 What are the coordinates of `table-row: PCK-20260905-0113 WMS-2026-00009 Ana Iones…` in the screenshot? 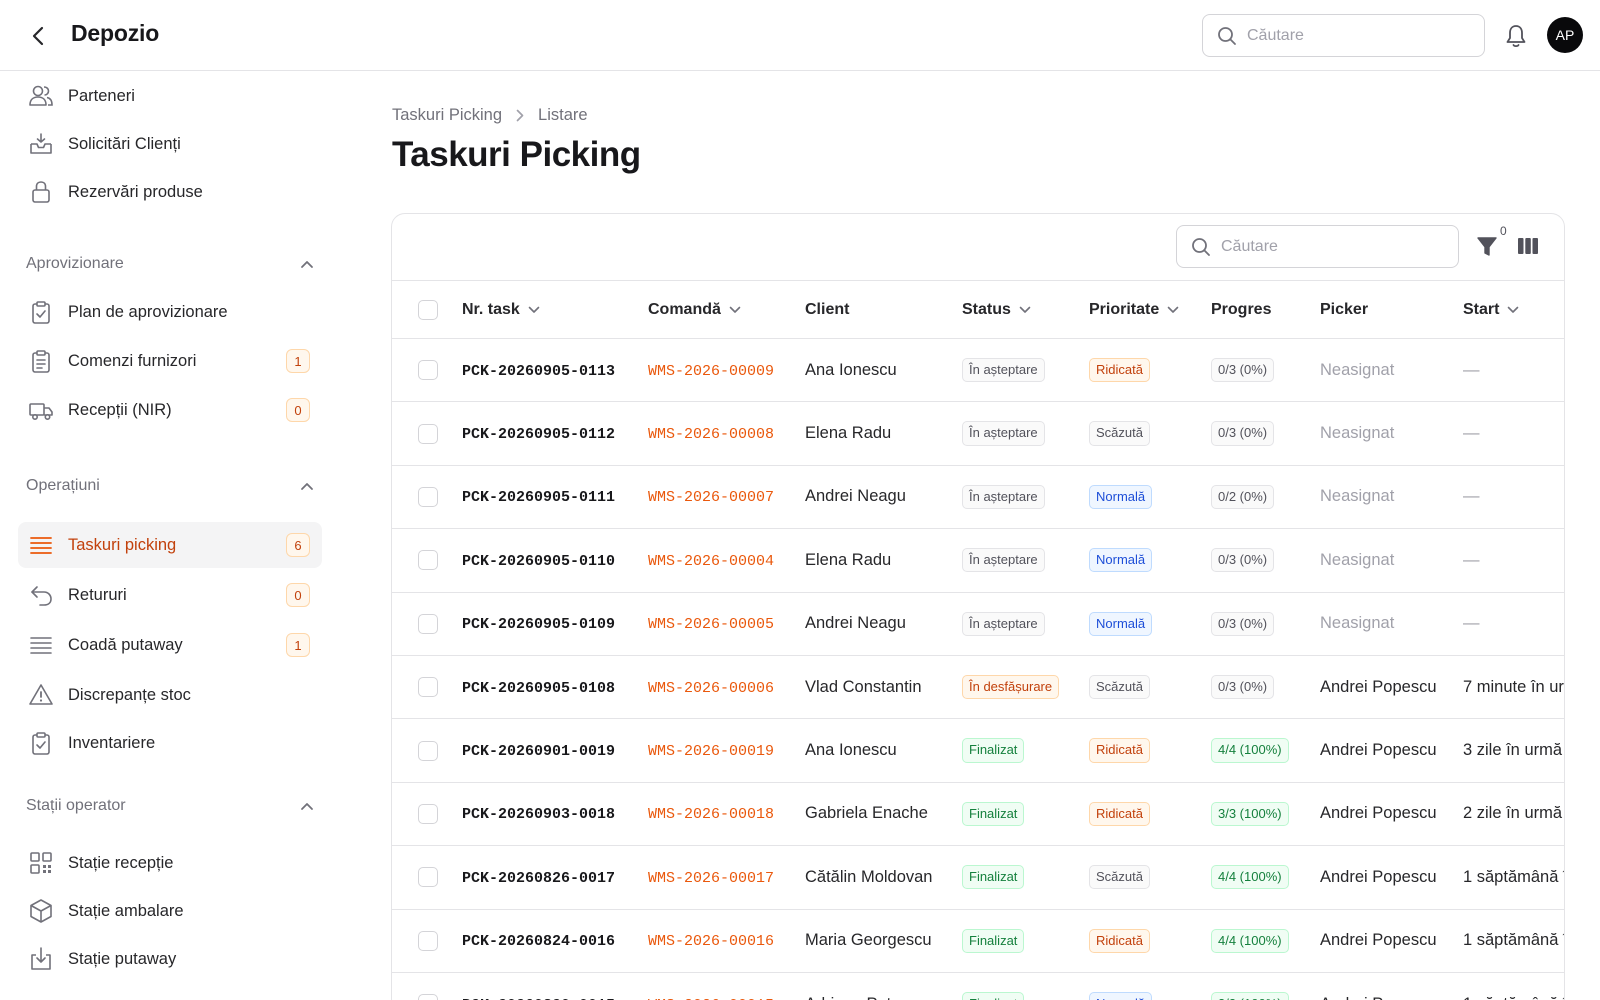 It's located at (978, 370).